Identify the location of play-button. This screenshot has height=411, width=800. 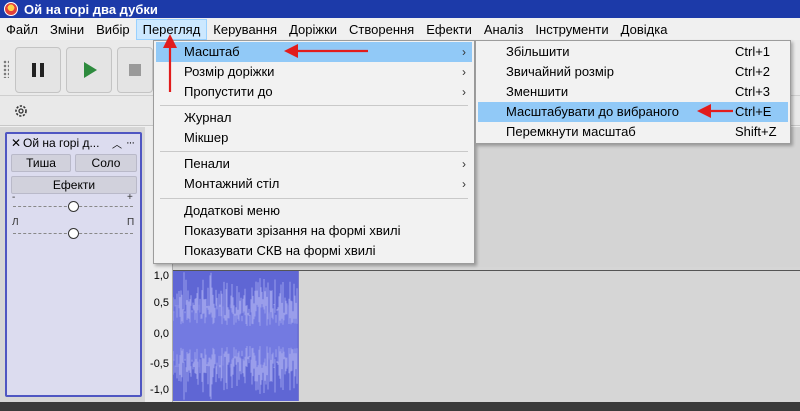
(89, 70).